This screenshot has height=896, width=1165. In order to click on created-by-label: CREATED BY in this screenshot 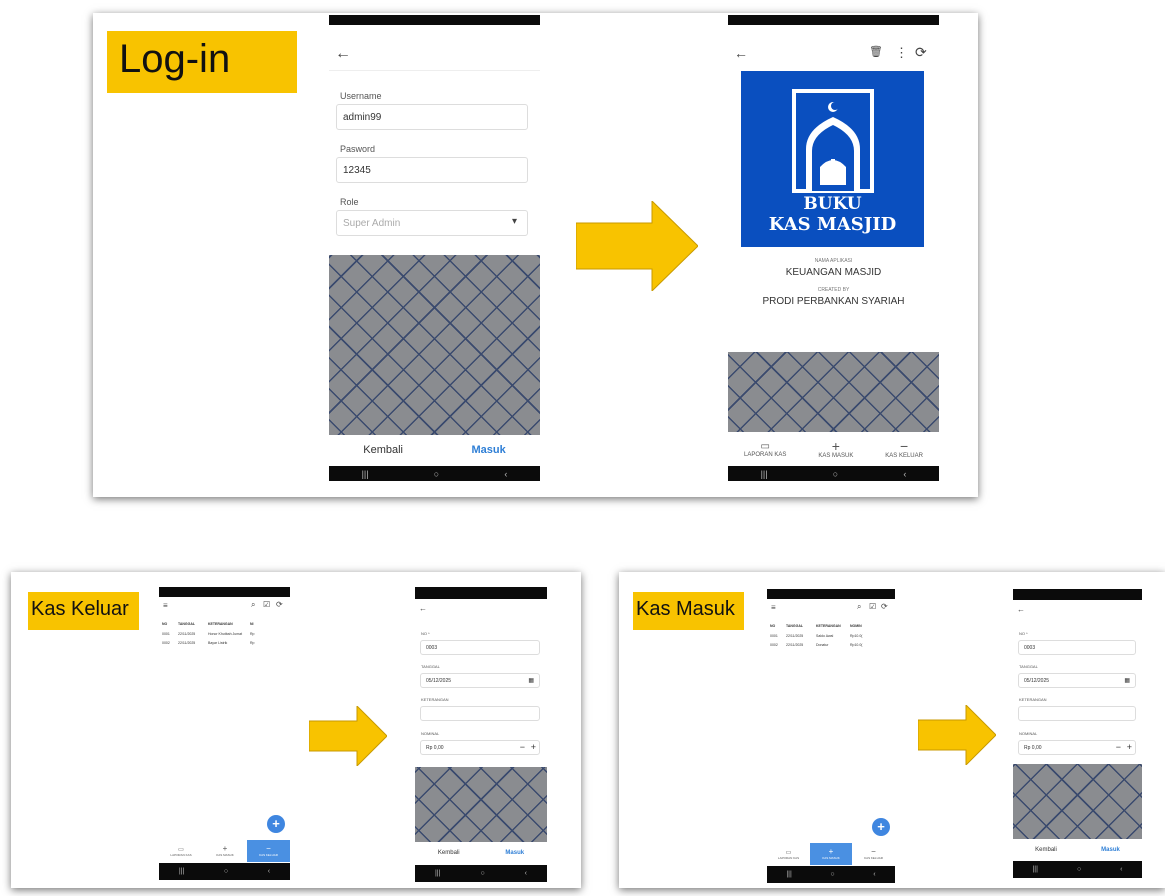, I will do `click(833, 290)`.